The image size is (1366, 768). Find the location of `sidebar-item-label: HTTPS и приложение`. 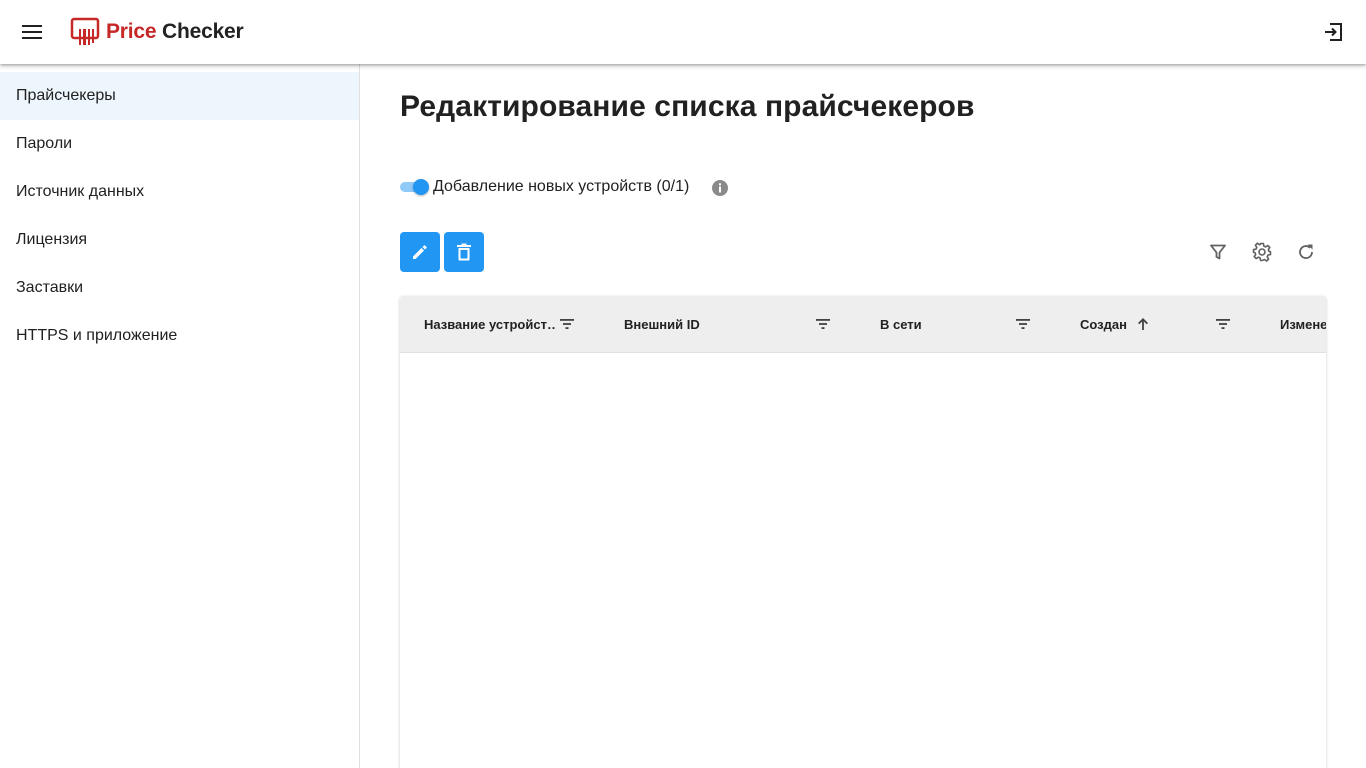

sidebar-item-label: HTTPS и приложение is located at coordinates (97, 335).